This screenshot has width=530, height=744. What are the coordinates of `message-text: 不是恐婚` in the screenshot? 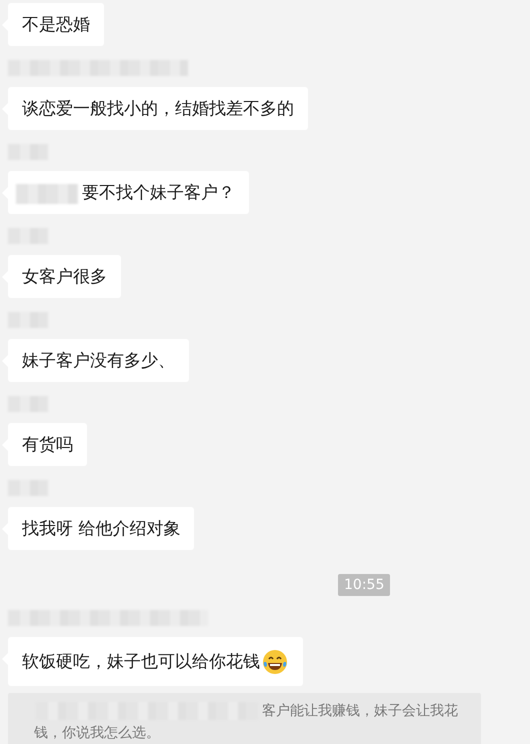 It's located at (56, 25).